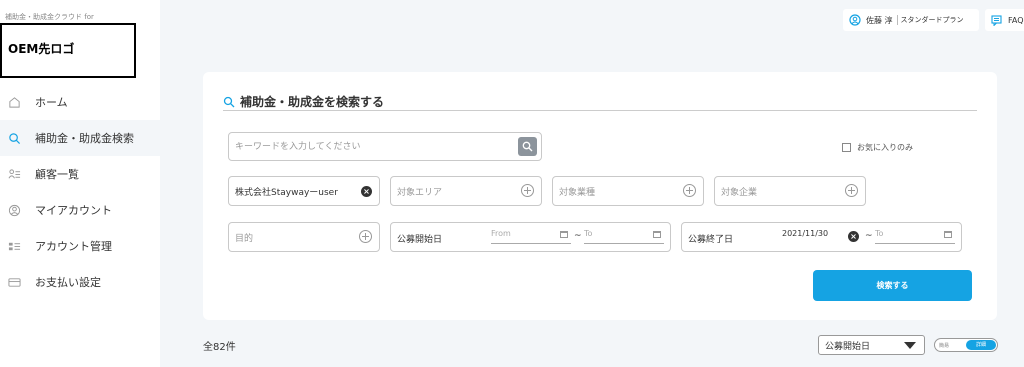 This screenshot has height=367, width=1024. Describe the element at coordinates (871, 345) in the screenshot. I see `sort-select: 公募開始日` at that location.